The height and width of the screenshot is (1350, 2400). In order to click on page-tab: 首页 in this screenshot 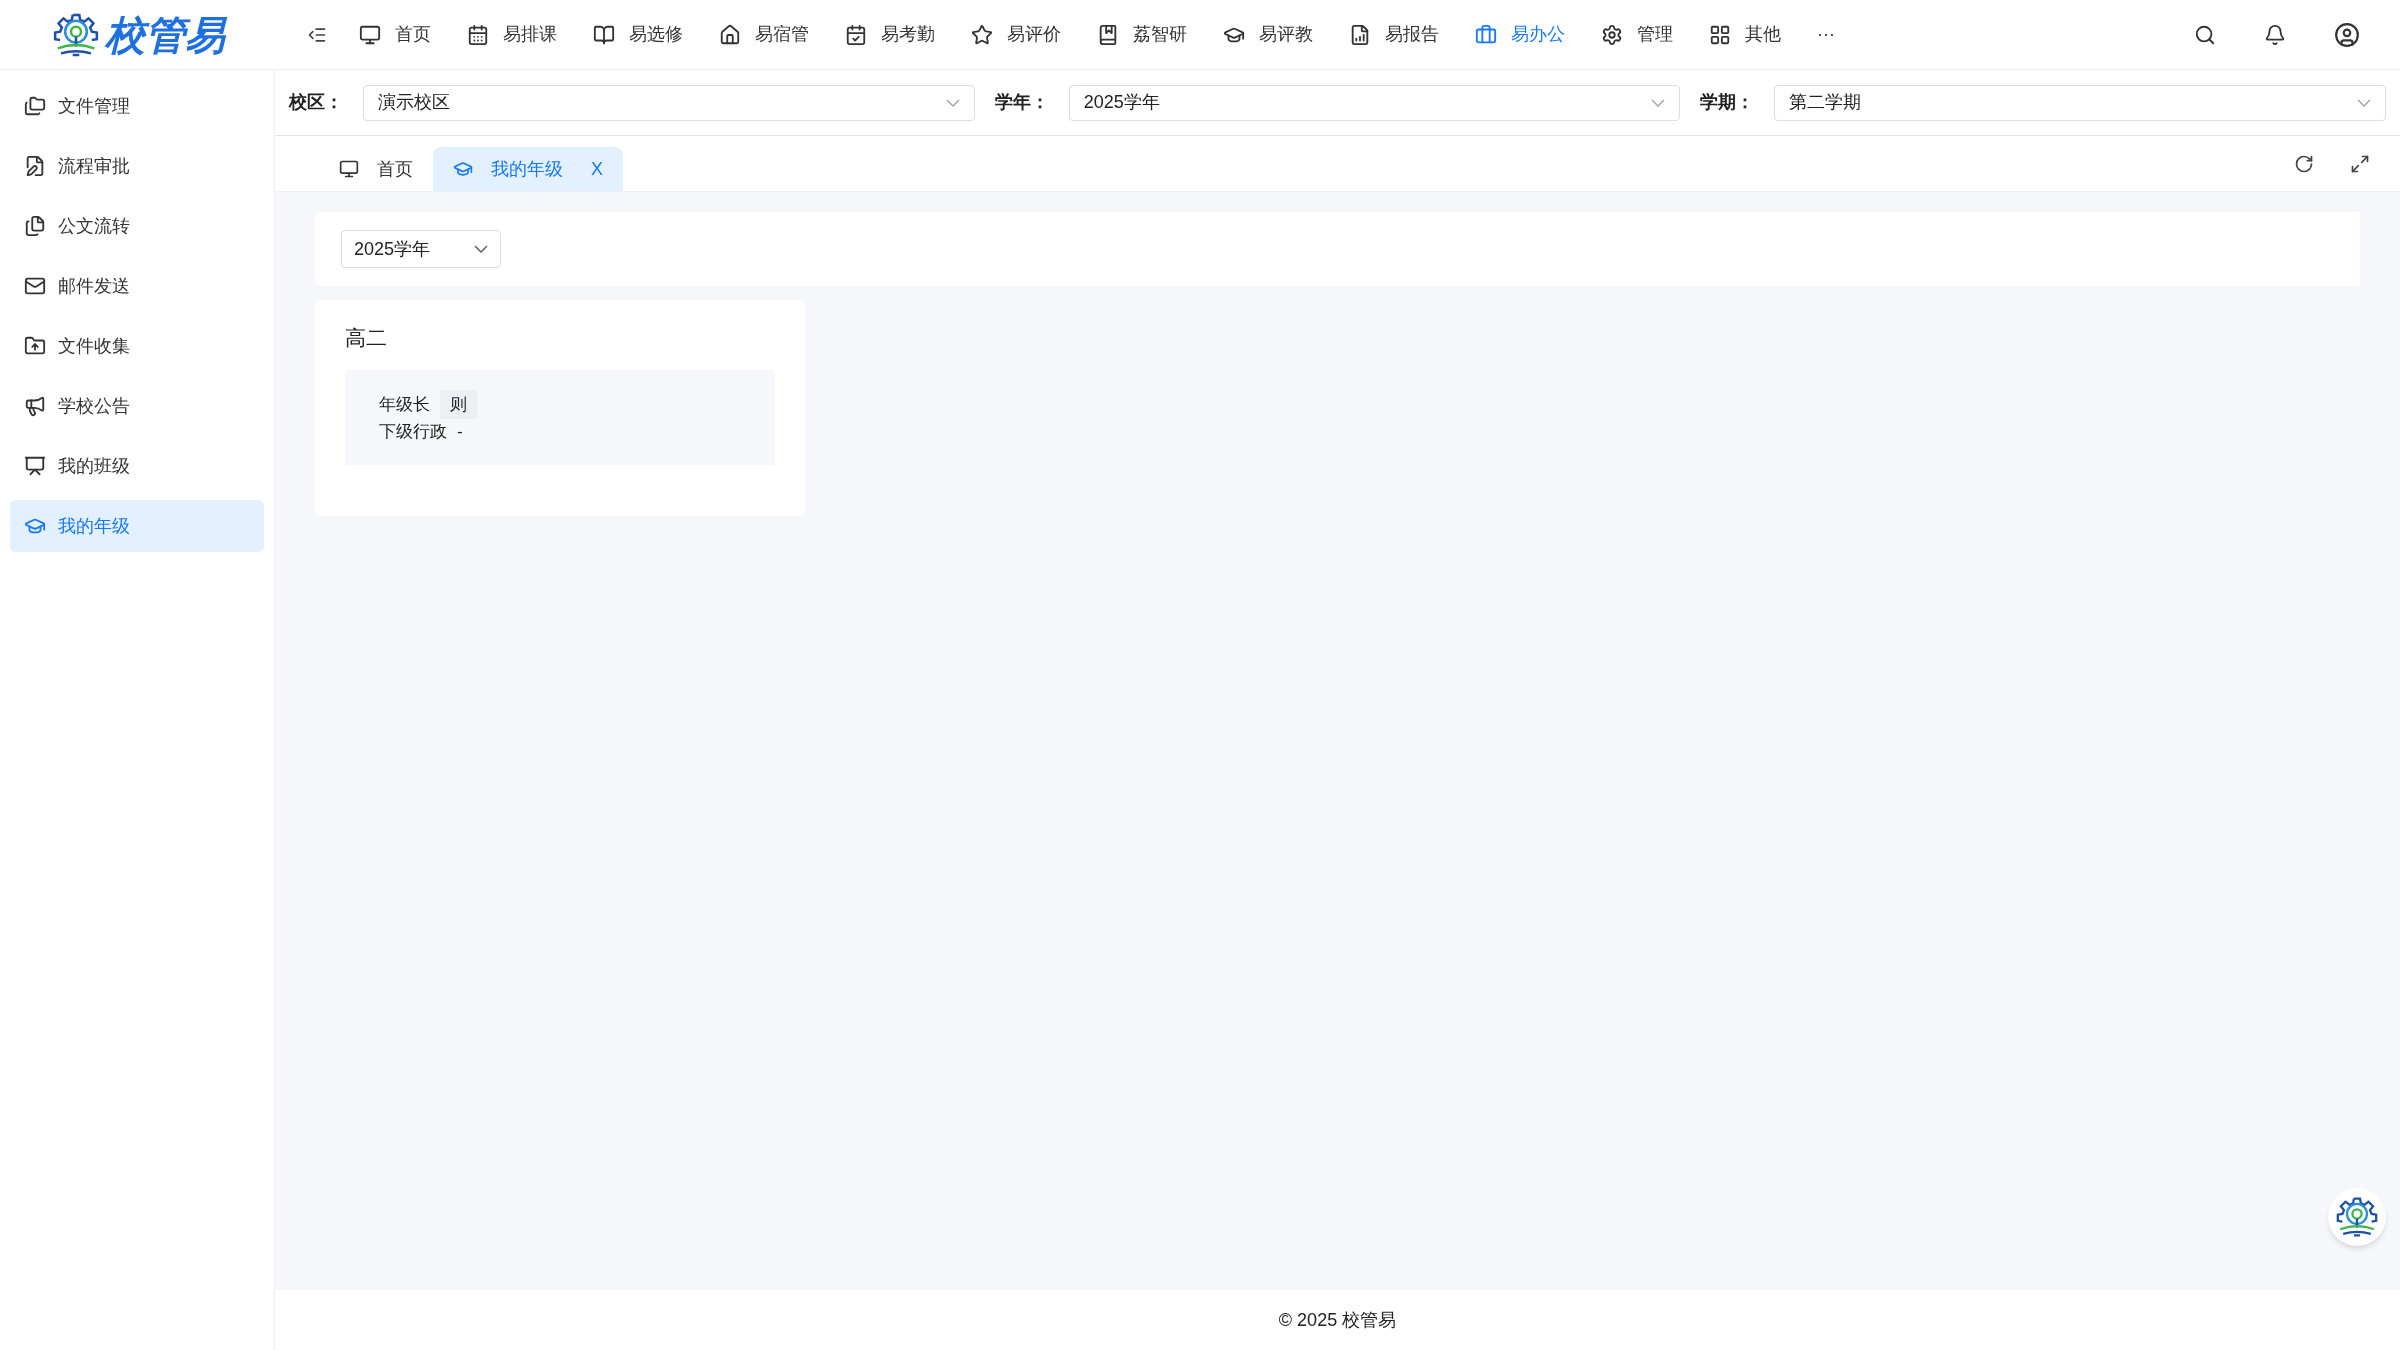, I will do `click(376, 169)`.